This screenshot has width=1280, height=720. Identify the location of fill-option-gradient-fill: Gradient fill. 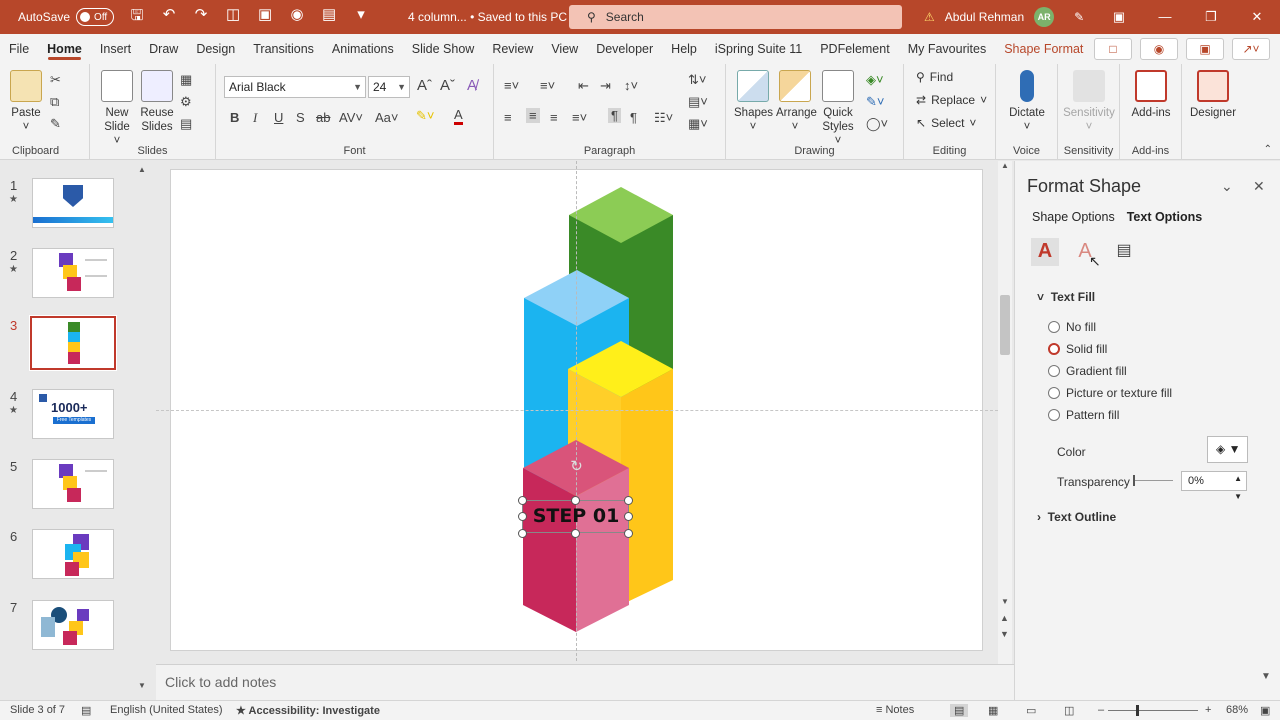
(1087, 371).